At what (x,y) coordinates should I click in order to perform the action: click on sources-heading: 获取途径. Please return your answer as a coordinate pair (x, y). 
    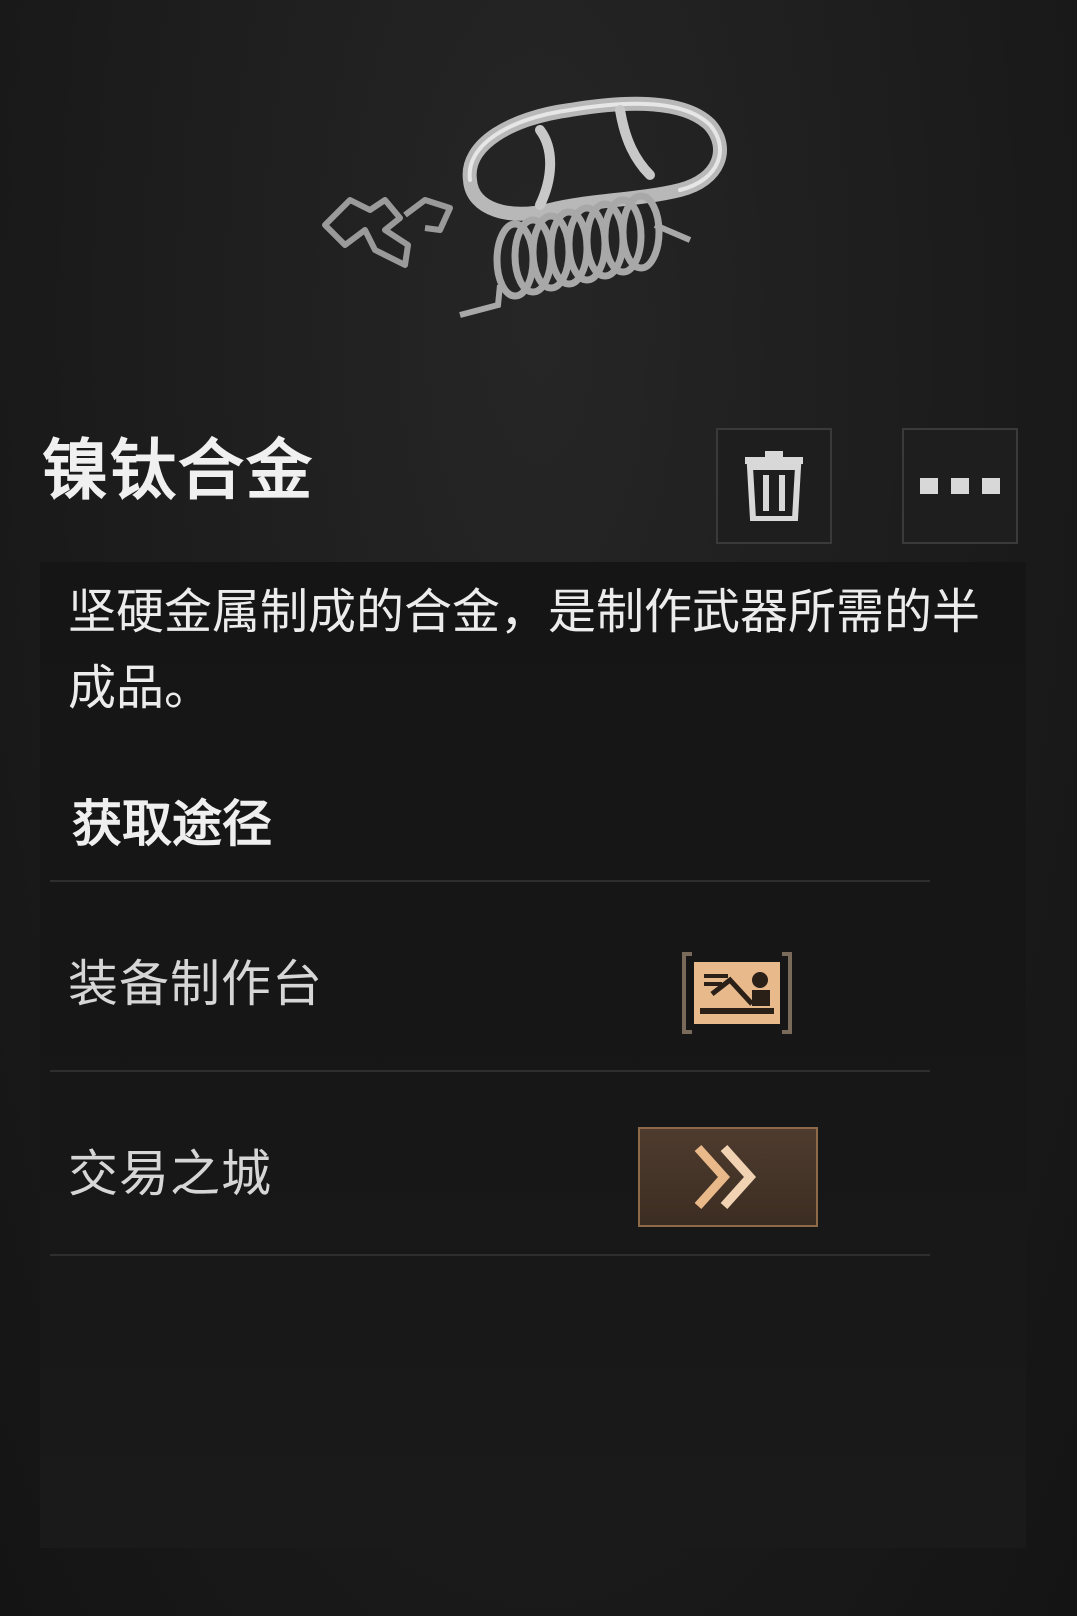
    Looking at the image, I should click on (172, 824).